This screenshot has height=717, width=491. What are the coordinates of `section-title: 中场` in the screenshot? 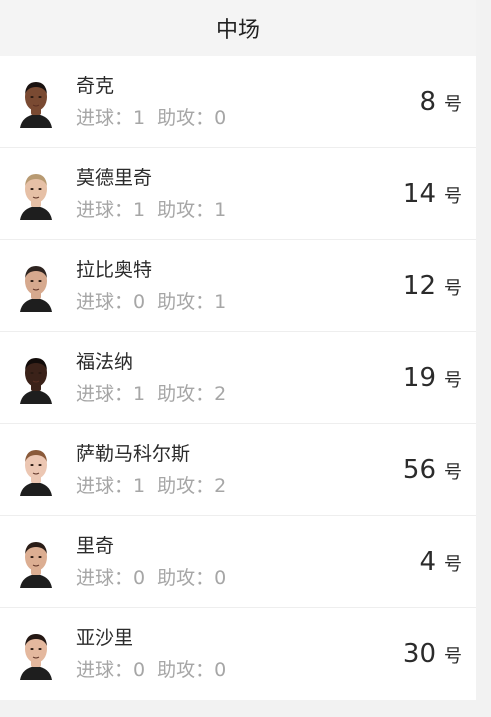 It's located at (237, 30).